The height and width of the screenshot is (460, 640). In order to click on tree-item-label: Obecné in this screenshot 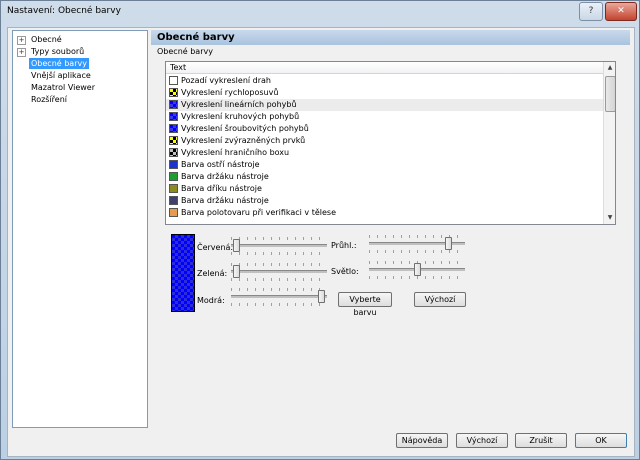, I will do `click(46, 39)`.